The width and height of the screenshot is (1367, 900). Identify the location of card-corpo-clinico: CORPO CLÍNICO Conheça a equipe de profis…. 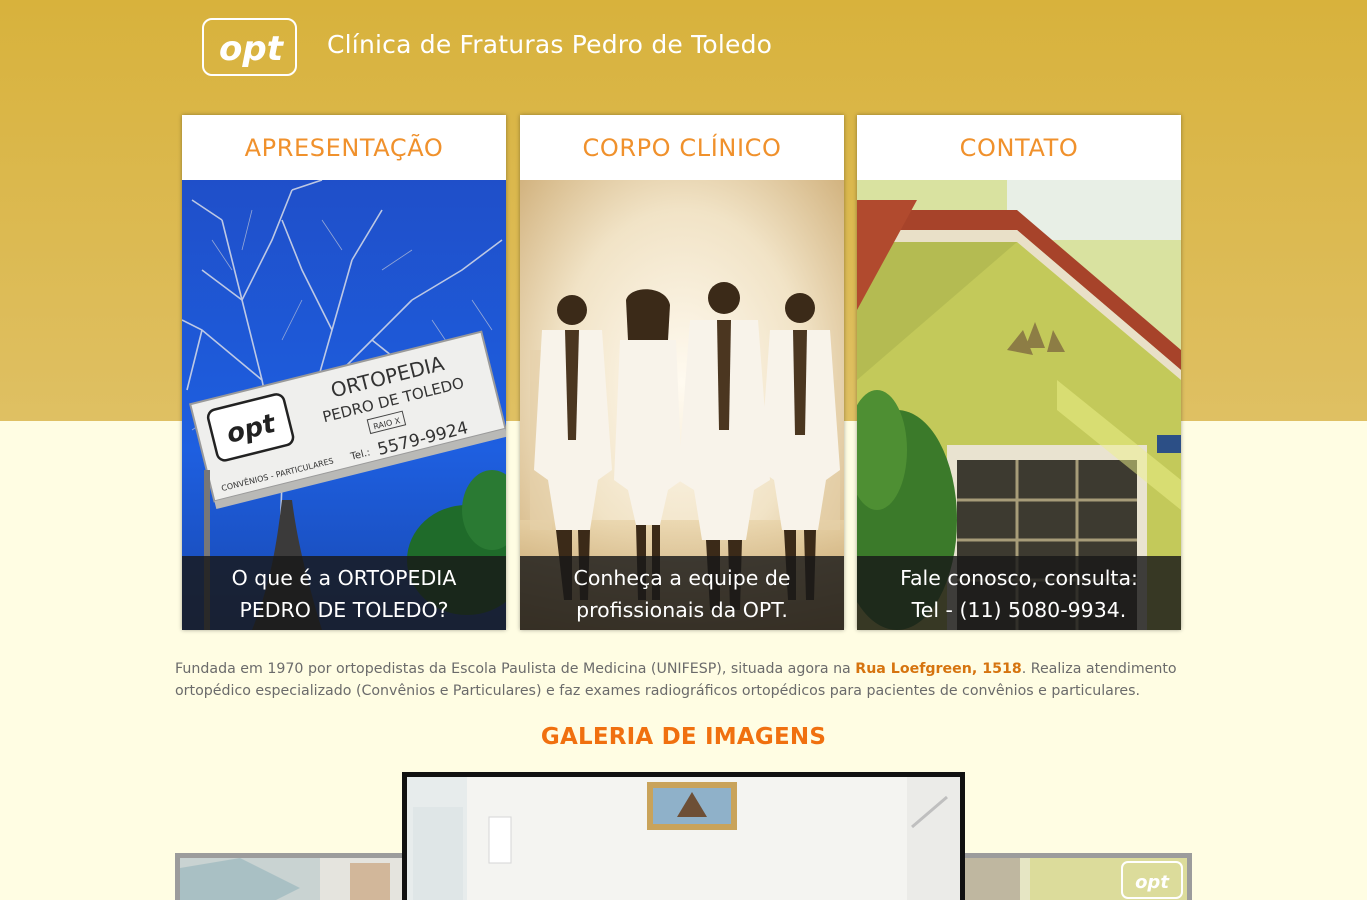
(682, 372).